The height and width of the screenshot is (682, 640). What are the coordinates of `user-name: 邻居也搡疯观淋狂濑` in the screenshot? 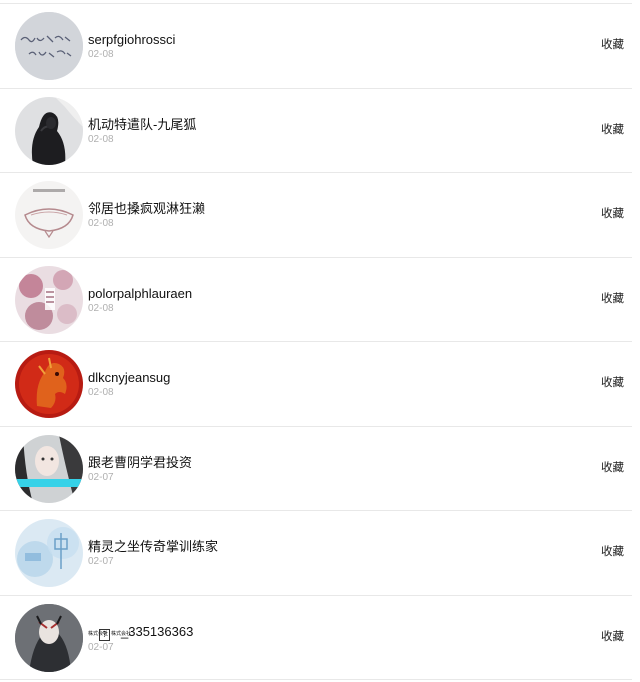 It's located at (147, 208).